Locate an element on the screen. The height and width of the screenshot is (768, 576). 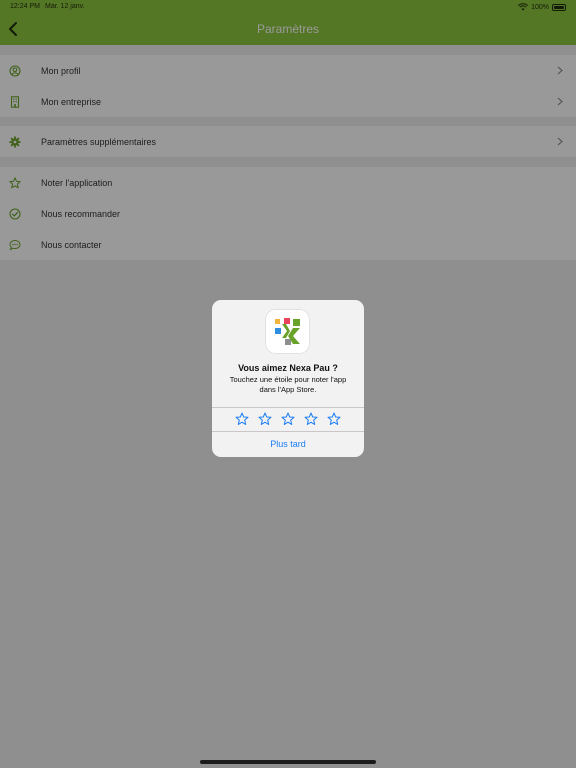
star-2-icon is located at coordinates (265, 419).